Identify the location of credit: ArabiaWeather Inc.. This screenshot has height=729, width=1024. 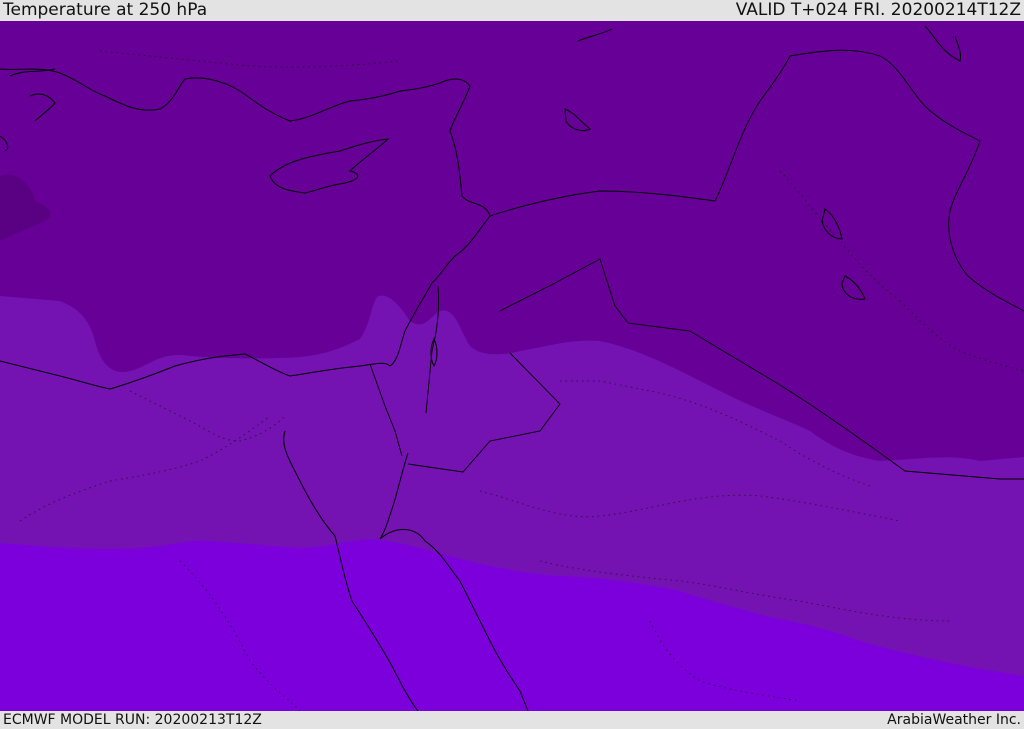
(954, 720).